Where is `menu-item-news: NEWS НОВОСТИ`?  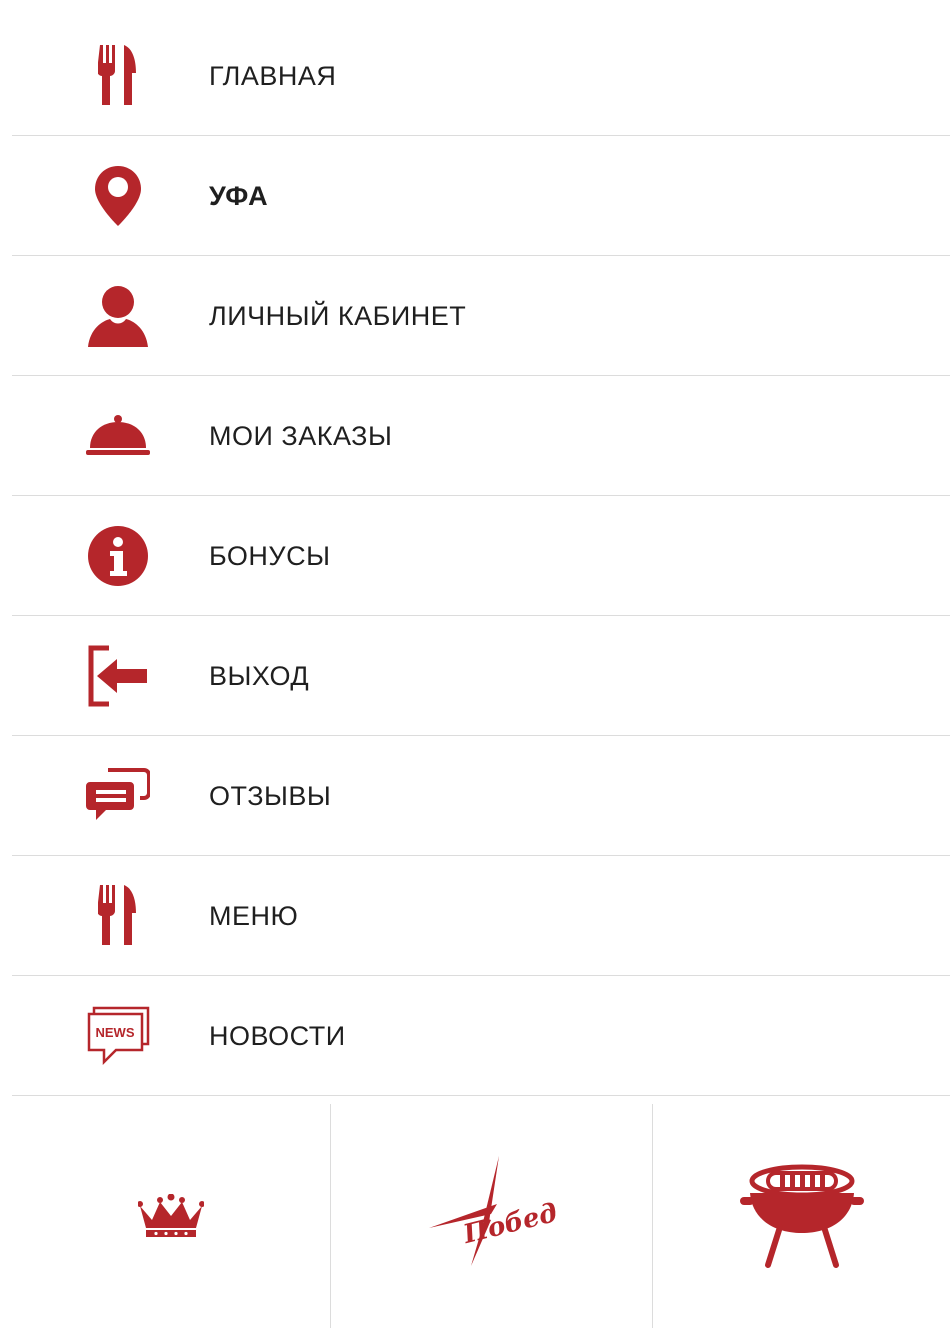
menu-item-news: NEWS НОВОСТИ is located at coordinates (481, 1036).